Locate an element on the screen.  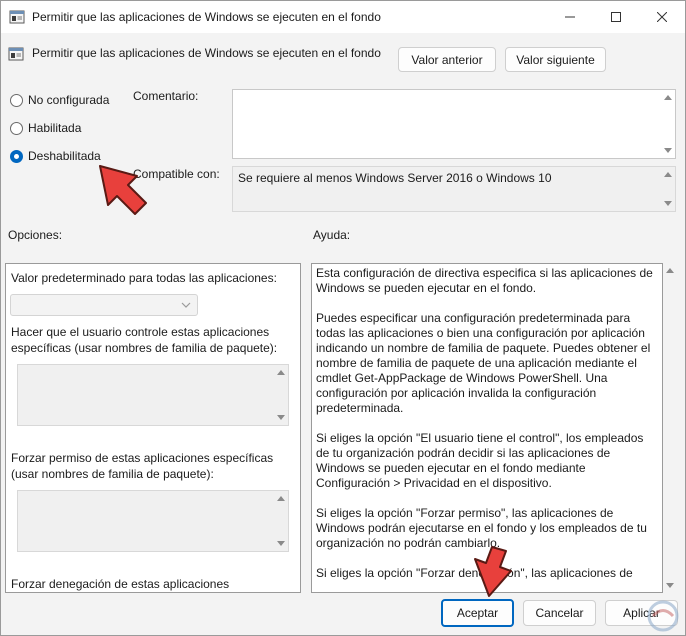
radio-not-configured: No configurada is located at coordinates (59, 100).